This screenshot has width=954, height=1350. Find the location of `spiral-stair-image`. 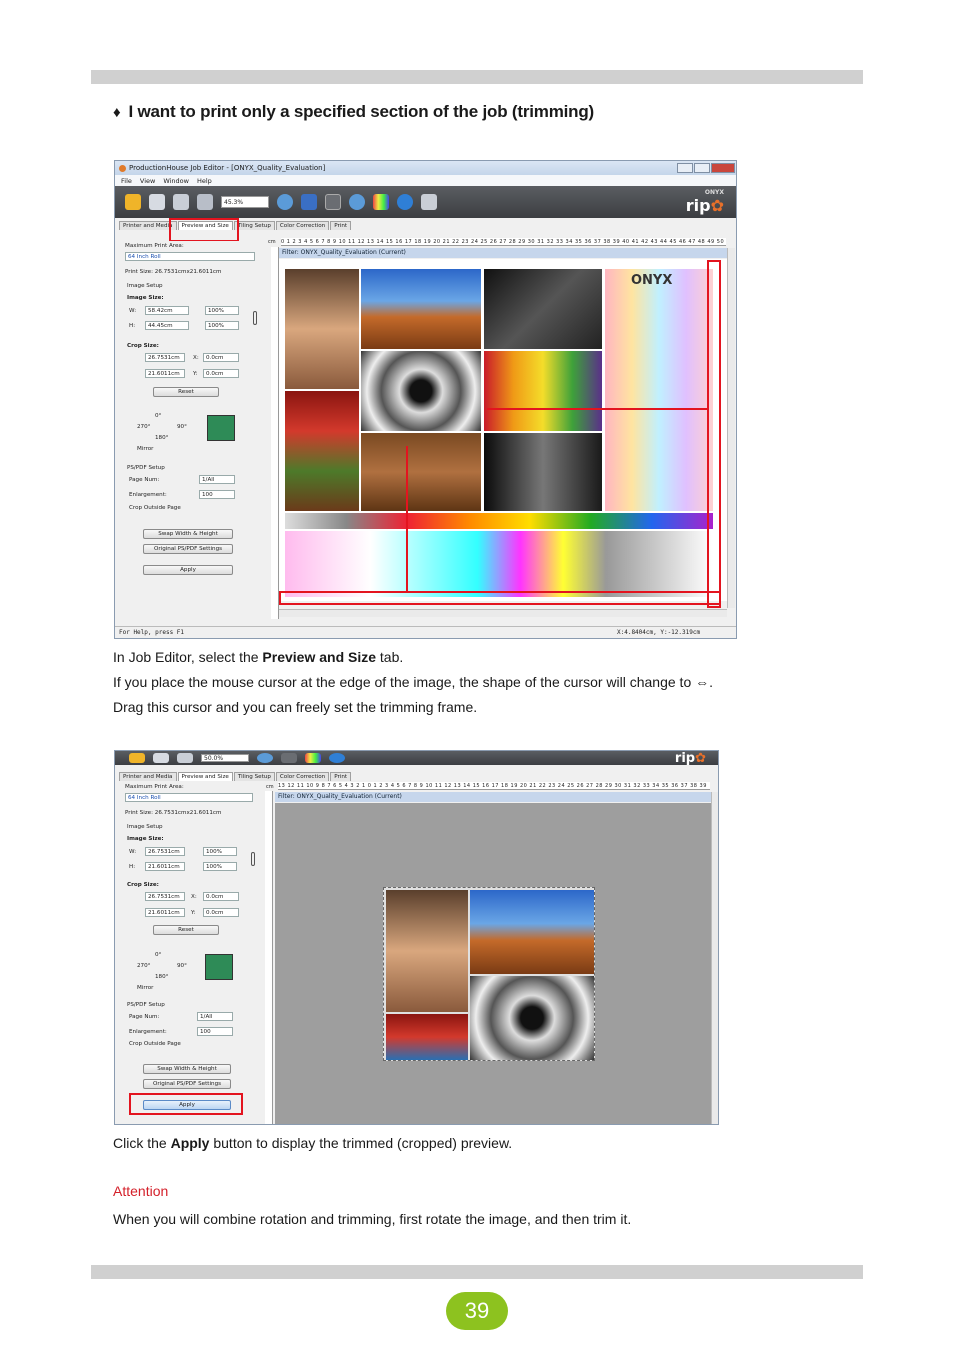

spiral-stair-image is located at coordinates (532, 1018).